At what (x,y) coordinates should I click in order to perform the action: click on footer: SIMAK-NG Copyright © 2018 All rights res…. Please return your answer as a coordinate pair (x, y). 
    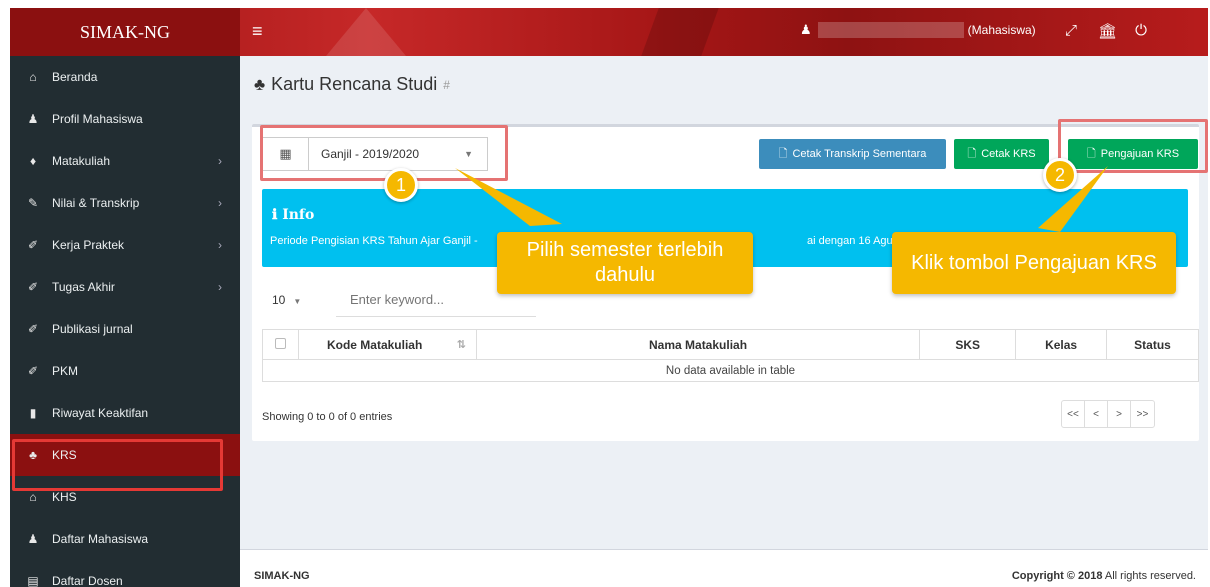
    Looking at the image, I should click on (724, 568).